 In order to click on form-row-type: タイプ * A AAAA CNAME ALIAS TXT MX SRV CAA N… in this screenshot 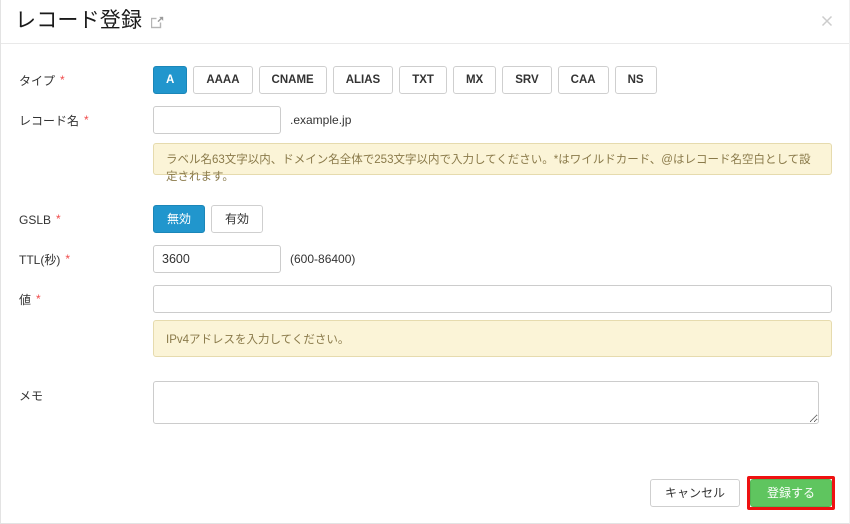, I will do `click(425, 80)`.